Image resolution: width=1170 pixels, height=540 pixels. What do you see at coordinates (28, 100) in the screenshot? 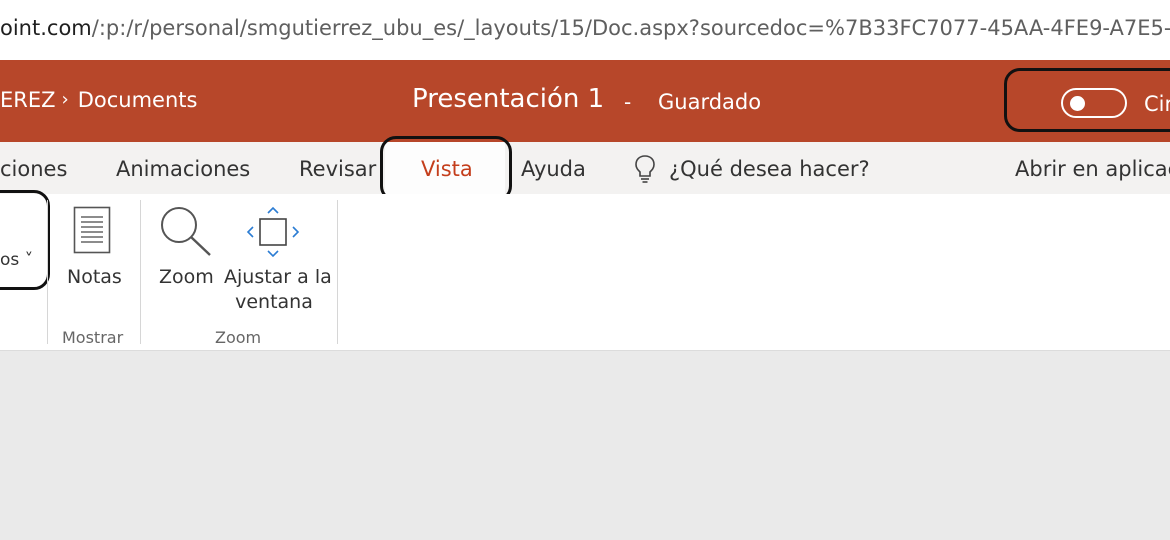
I see `breadcrumb-user: EREZ` at bounding box center [28, 100].